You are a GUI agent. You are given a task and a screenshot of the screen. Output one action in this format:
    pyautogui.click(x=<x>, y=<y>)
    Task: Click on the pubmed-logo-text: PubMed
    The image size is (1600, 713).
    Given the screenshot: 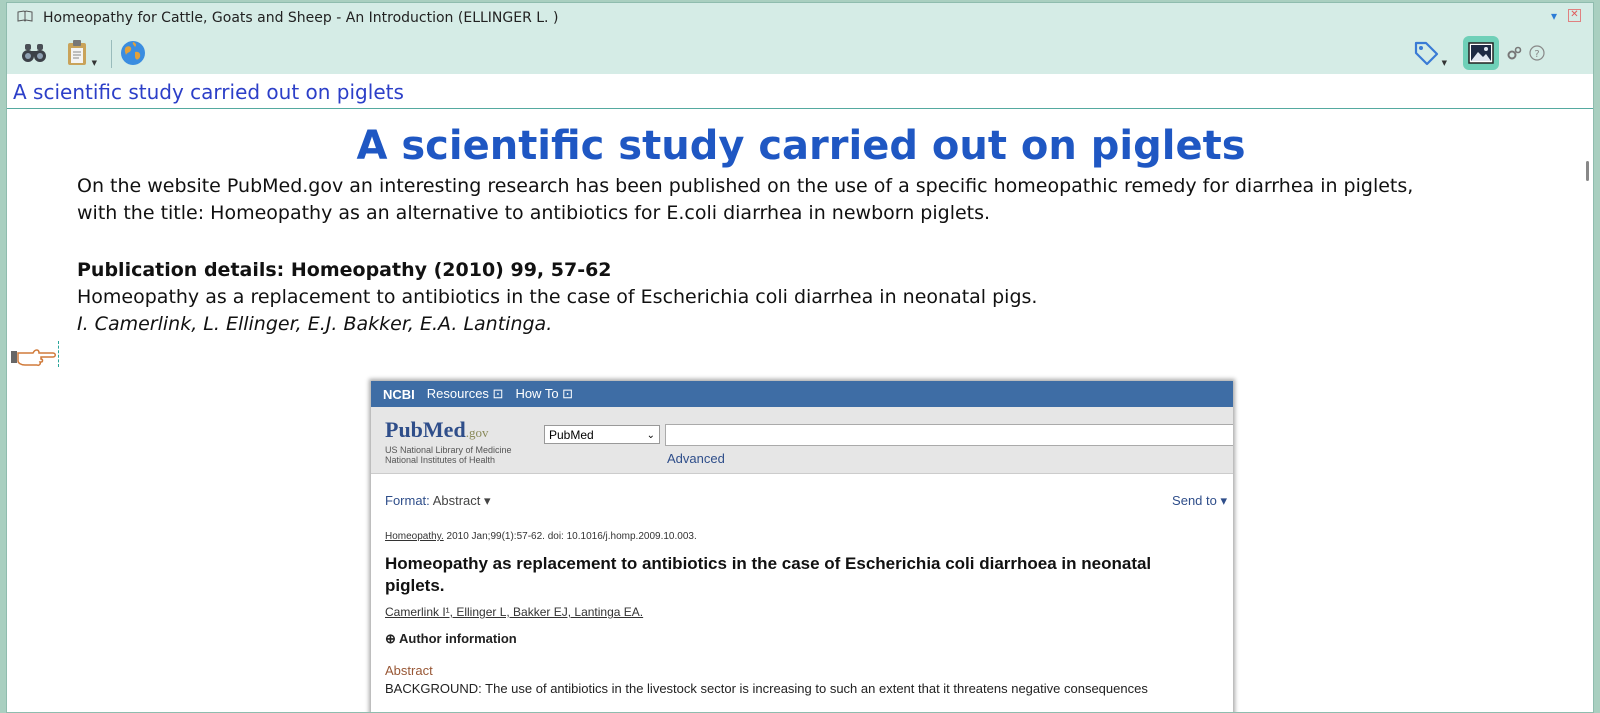 What is the action you would take?
    pyautogui.click(x=425, y=429)
    